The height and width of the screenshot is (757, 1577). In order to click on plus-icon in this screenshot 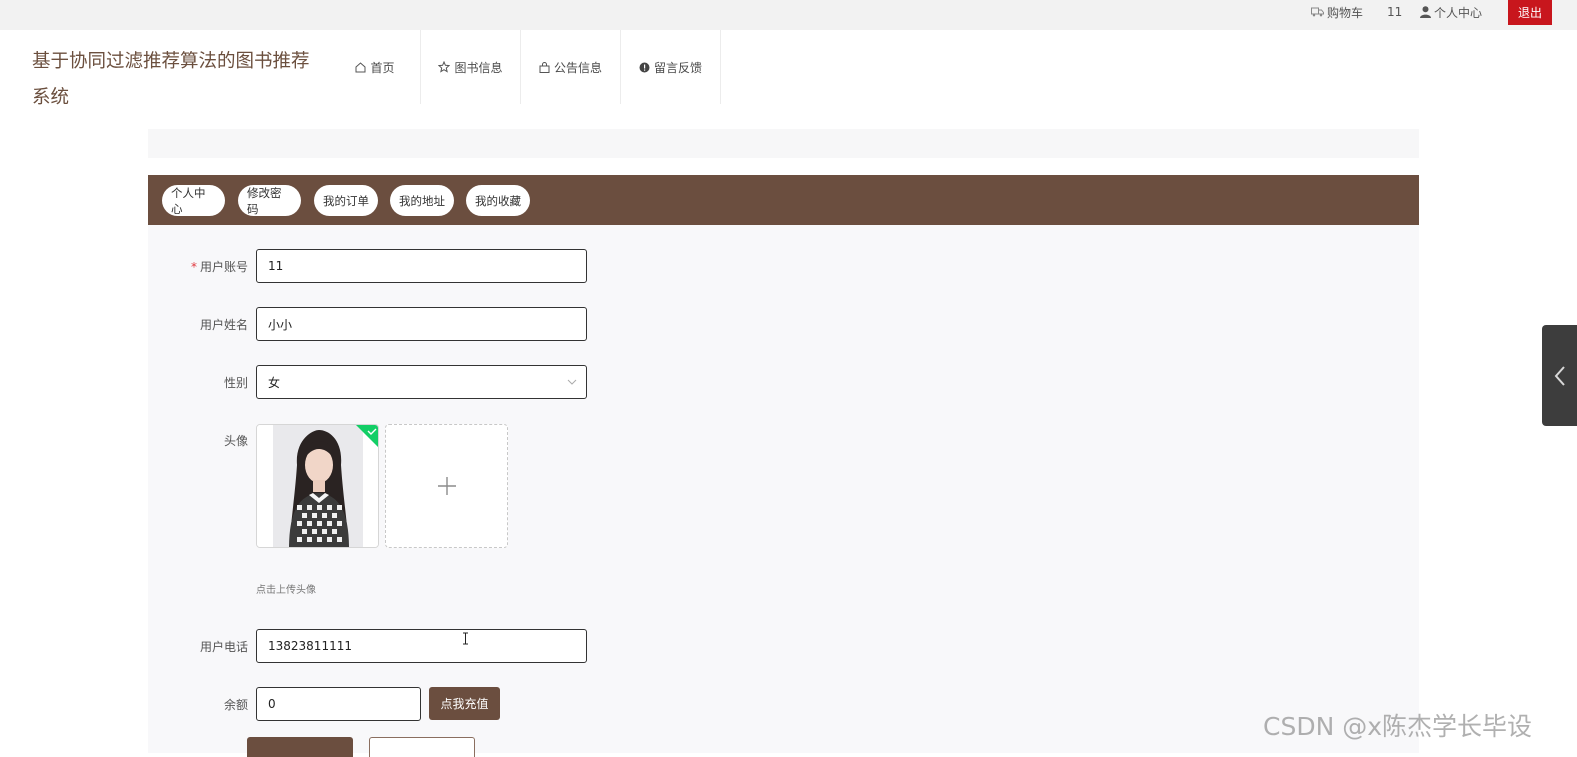, I will do `click(446, 486)`.